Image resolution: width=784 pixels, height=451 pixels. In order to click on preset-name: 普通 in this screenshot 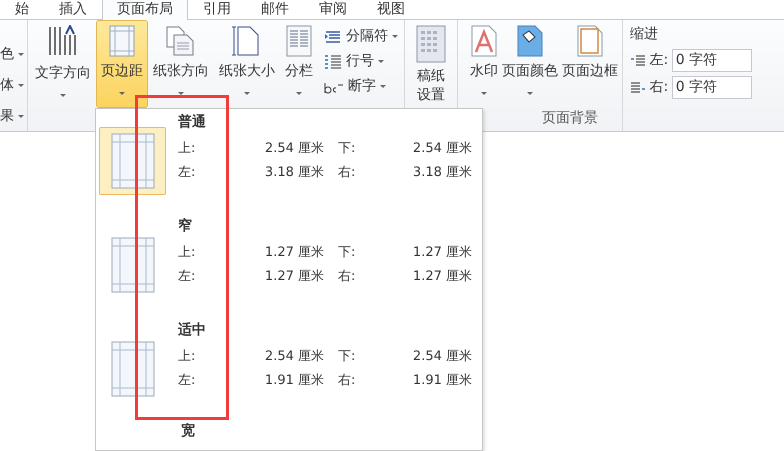, I will do `click(192, 122)`.